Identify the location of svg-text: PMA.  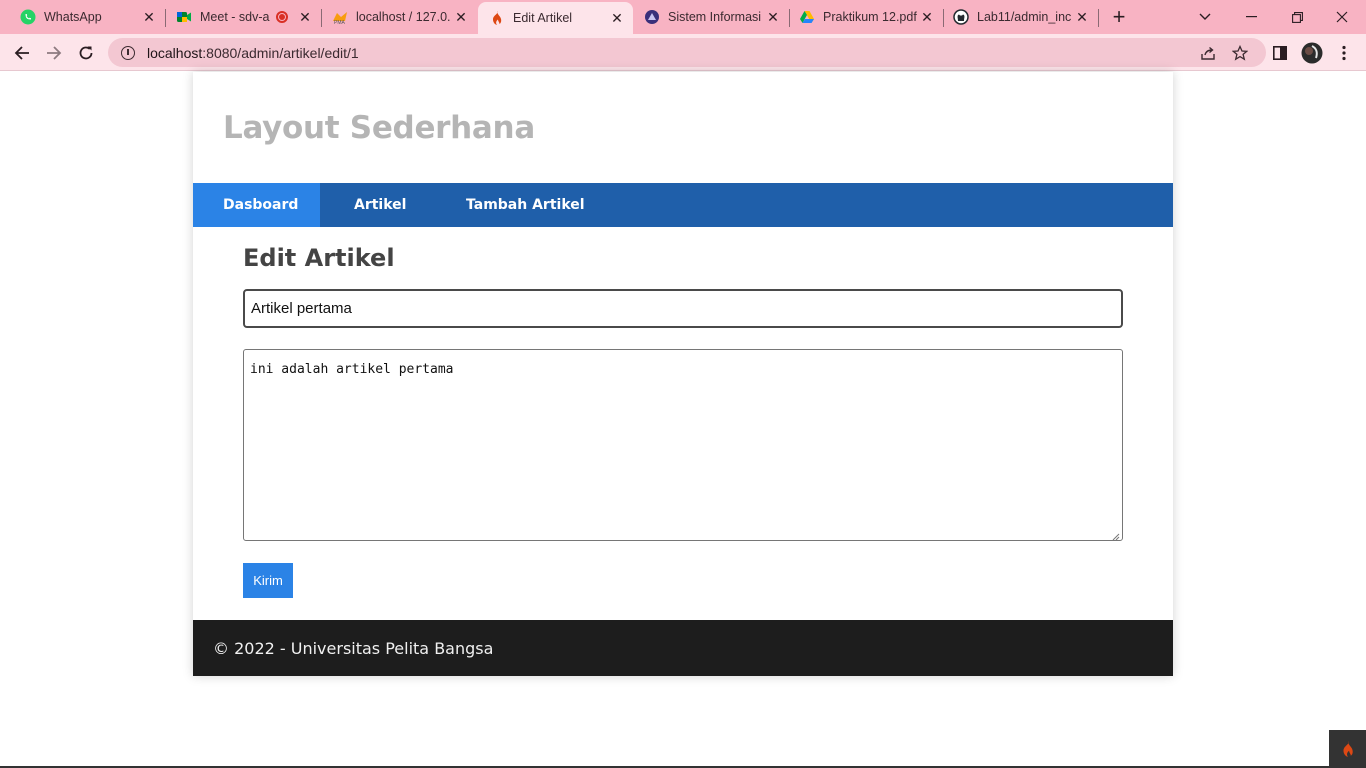
(340, 22).